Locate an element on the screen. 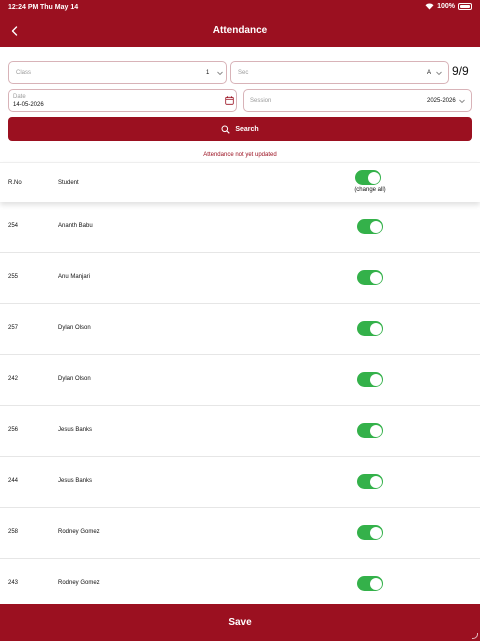 The width and height of the screenshot is (480, 641). row-student-name: Anu Manjari is located at coordinates (74, 277).